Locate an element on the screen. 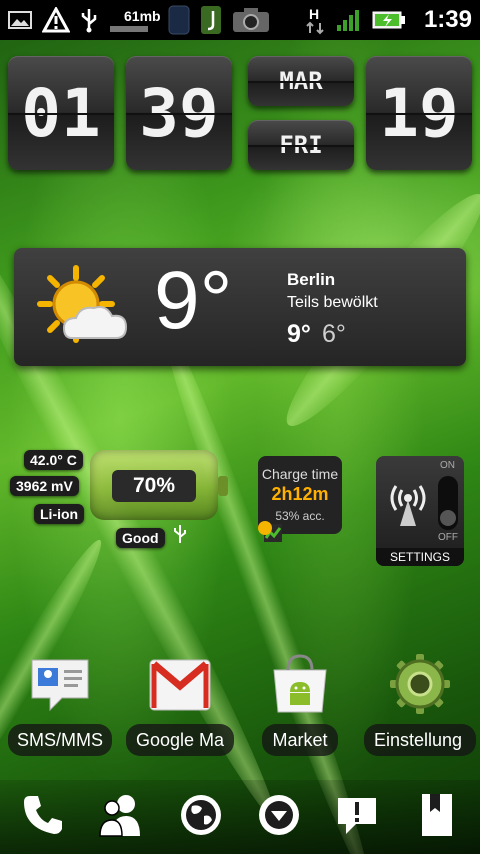 Image resolution: width=480 pixels, height=854 pixels. battery-temperature: 42.0° C is located at coordinates (53, 460).